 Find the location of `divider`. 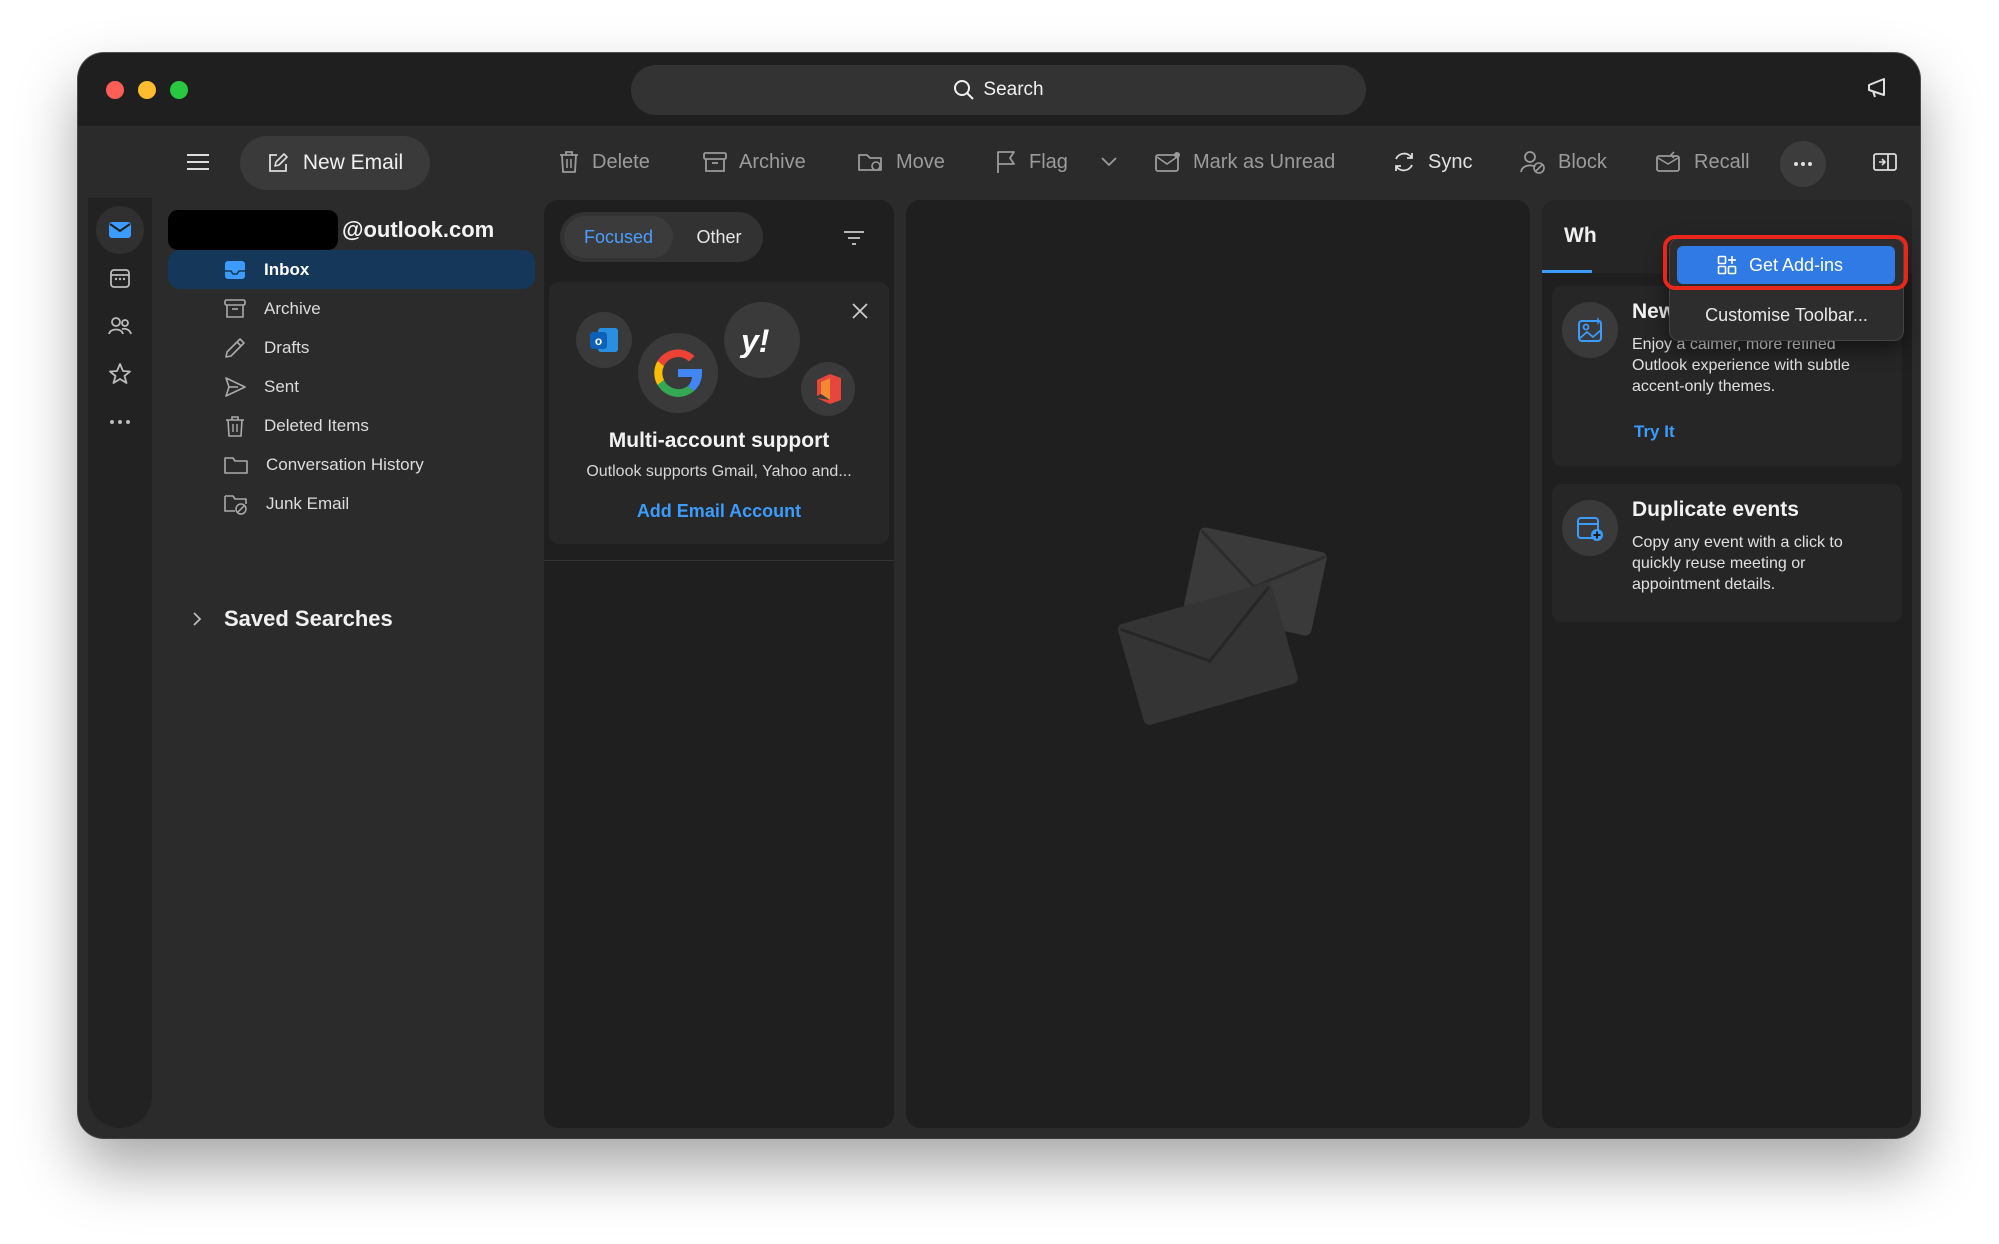

divider is located at coordinates (719, 560).